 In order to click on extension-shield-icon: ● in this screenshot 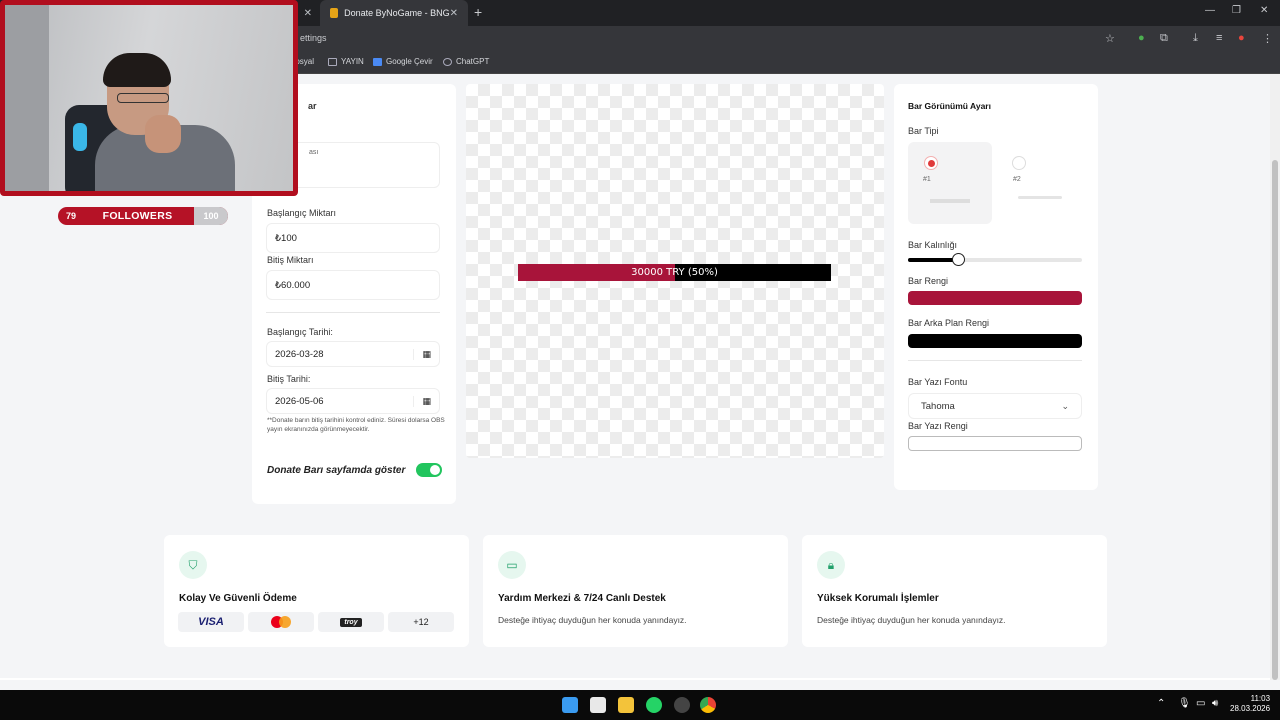, I will do `click(1141, 38)`.